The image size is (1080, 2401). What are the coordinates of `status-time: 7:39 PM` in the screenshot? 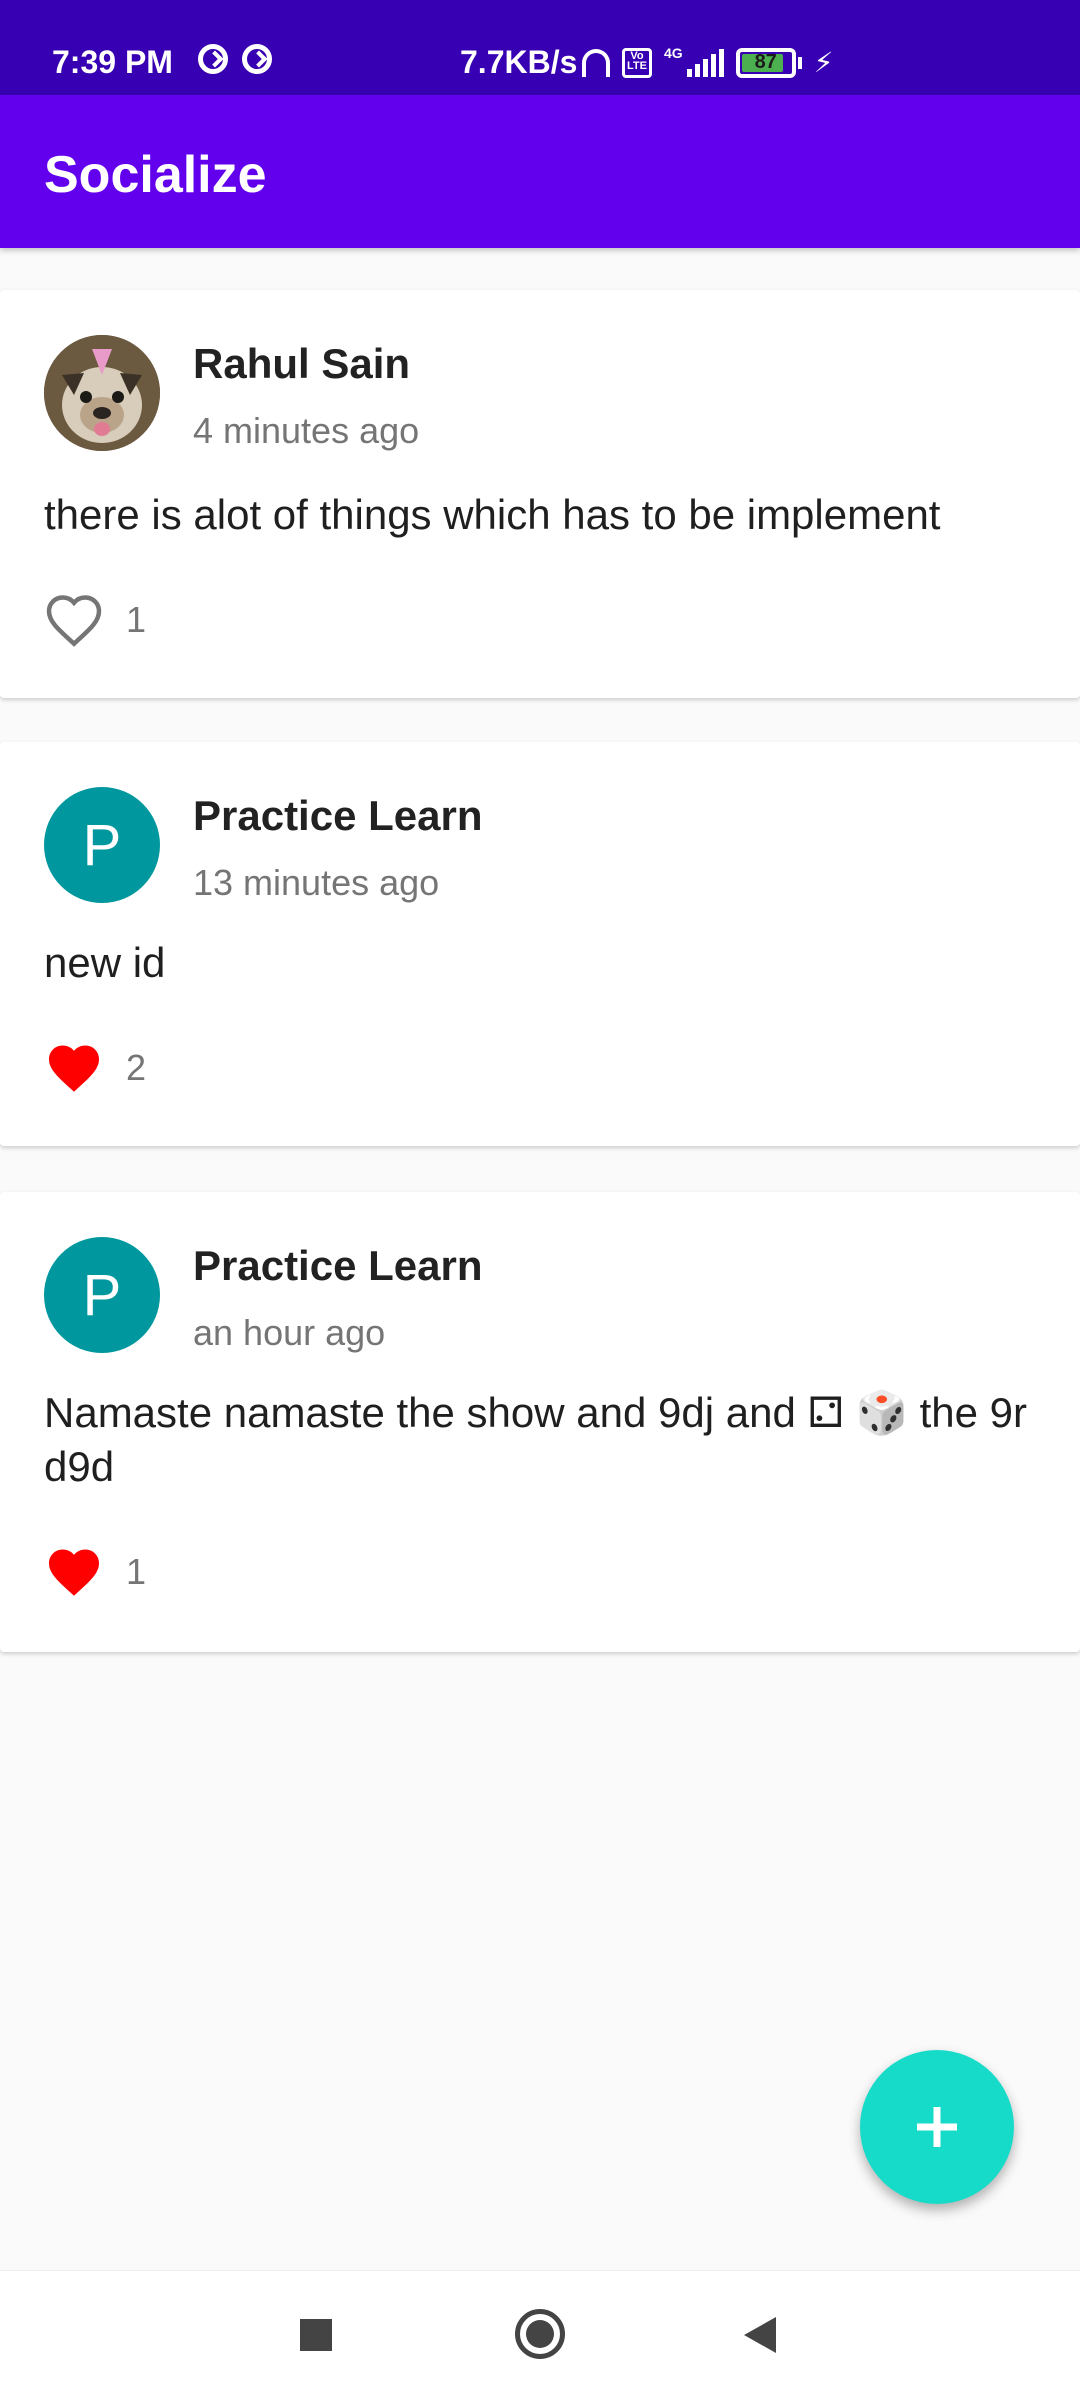 It's located at (112, 62).